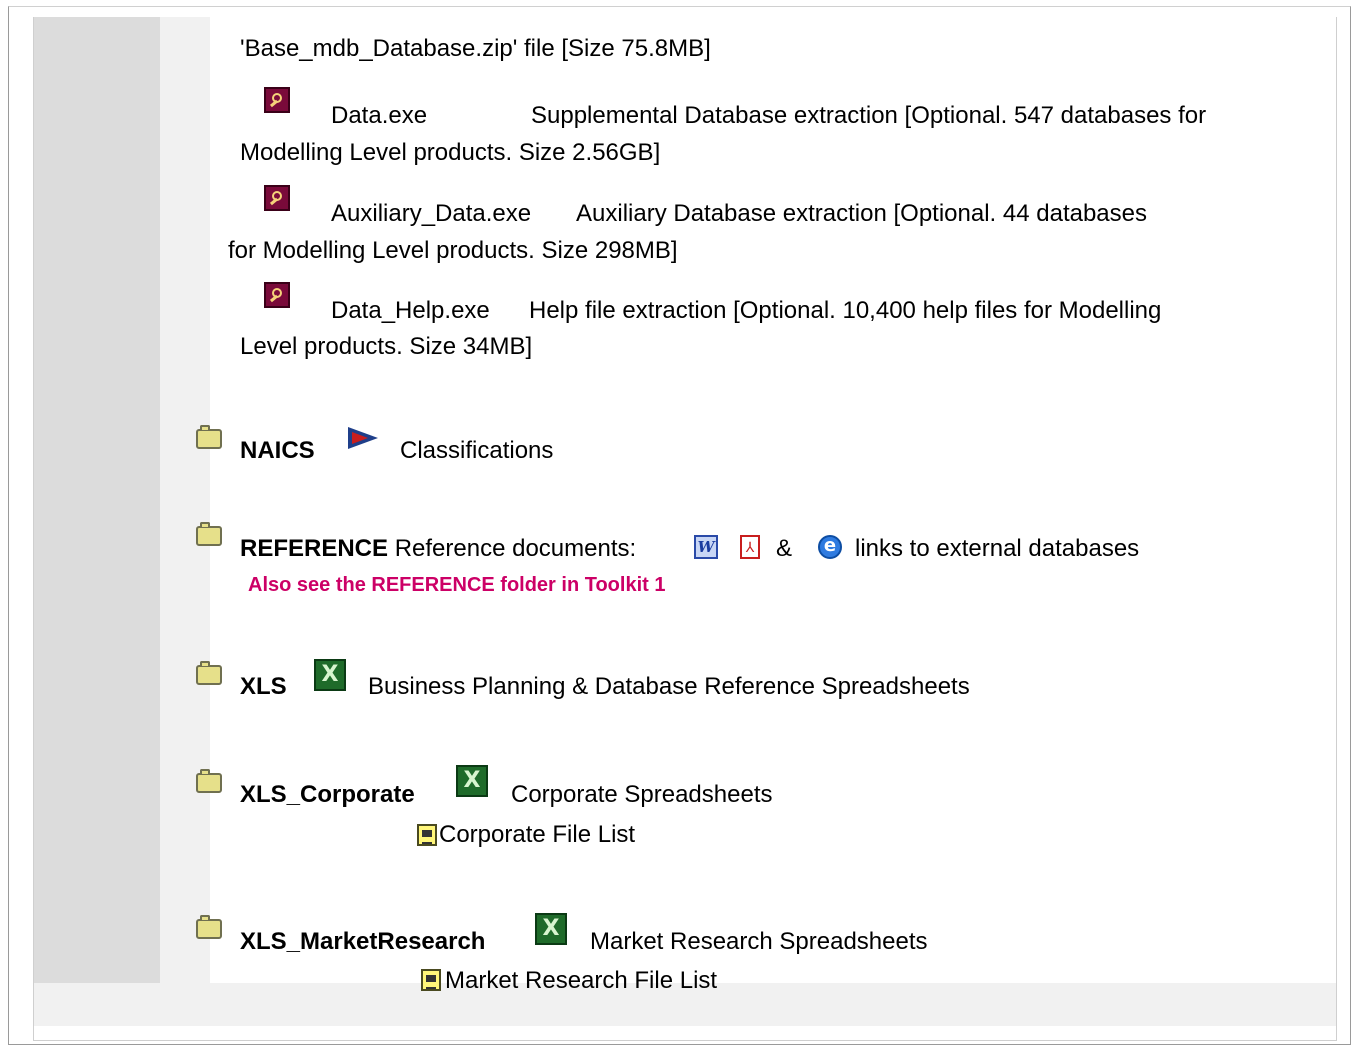  Describe the element at coordinates (263, 687) in the screenshot. I see `folder-xls: XLS` at that location.